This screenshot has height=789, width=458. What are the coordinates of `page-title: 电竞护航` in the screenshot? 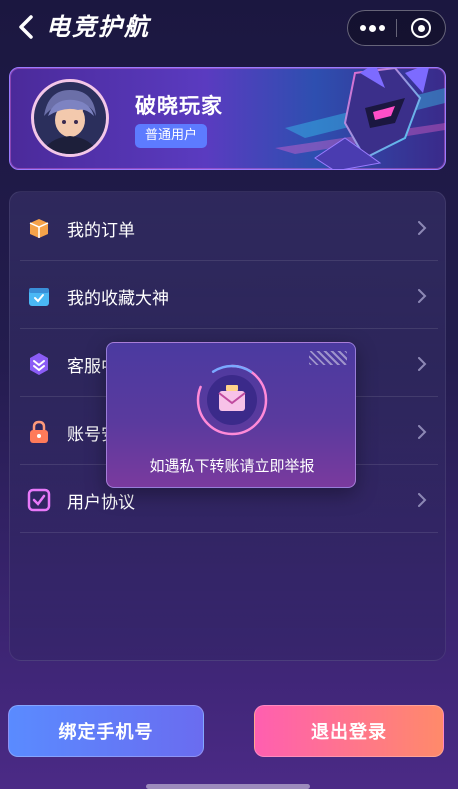 It's located at (98, 27).